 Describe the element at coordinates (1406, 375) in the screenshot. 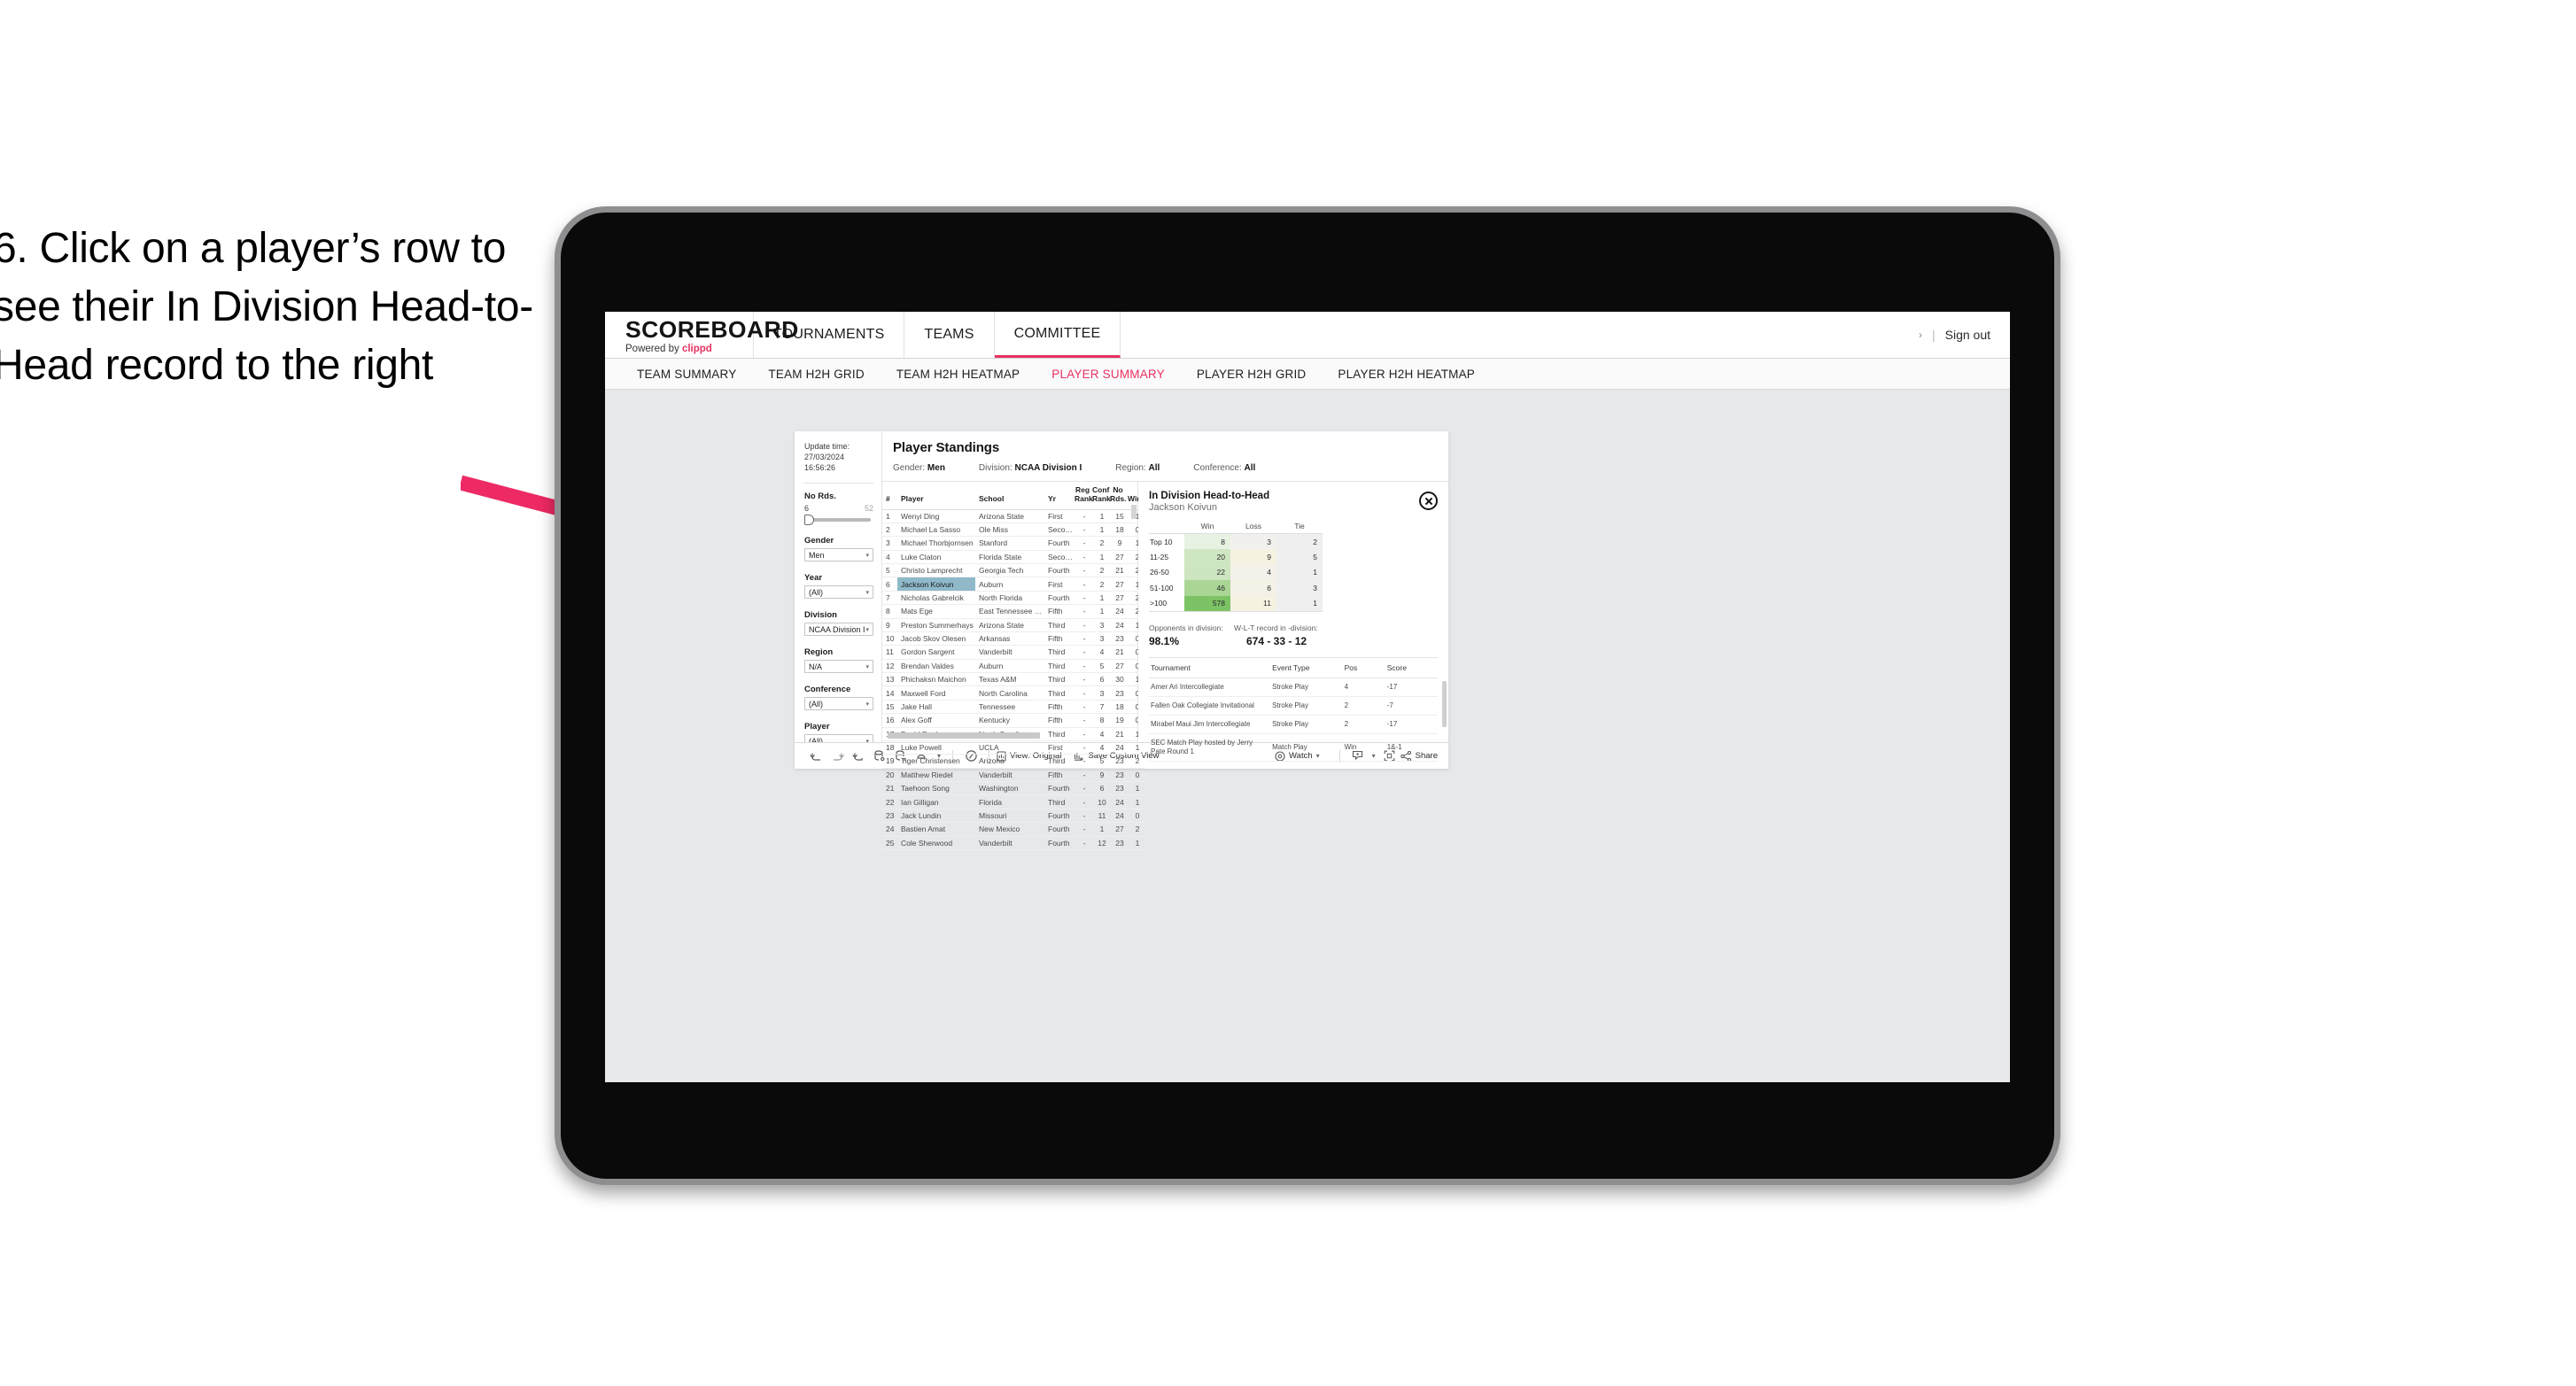

I see `tab-player-h2h-heatmap: PLAYER H2H HEATMAP` at that location.